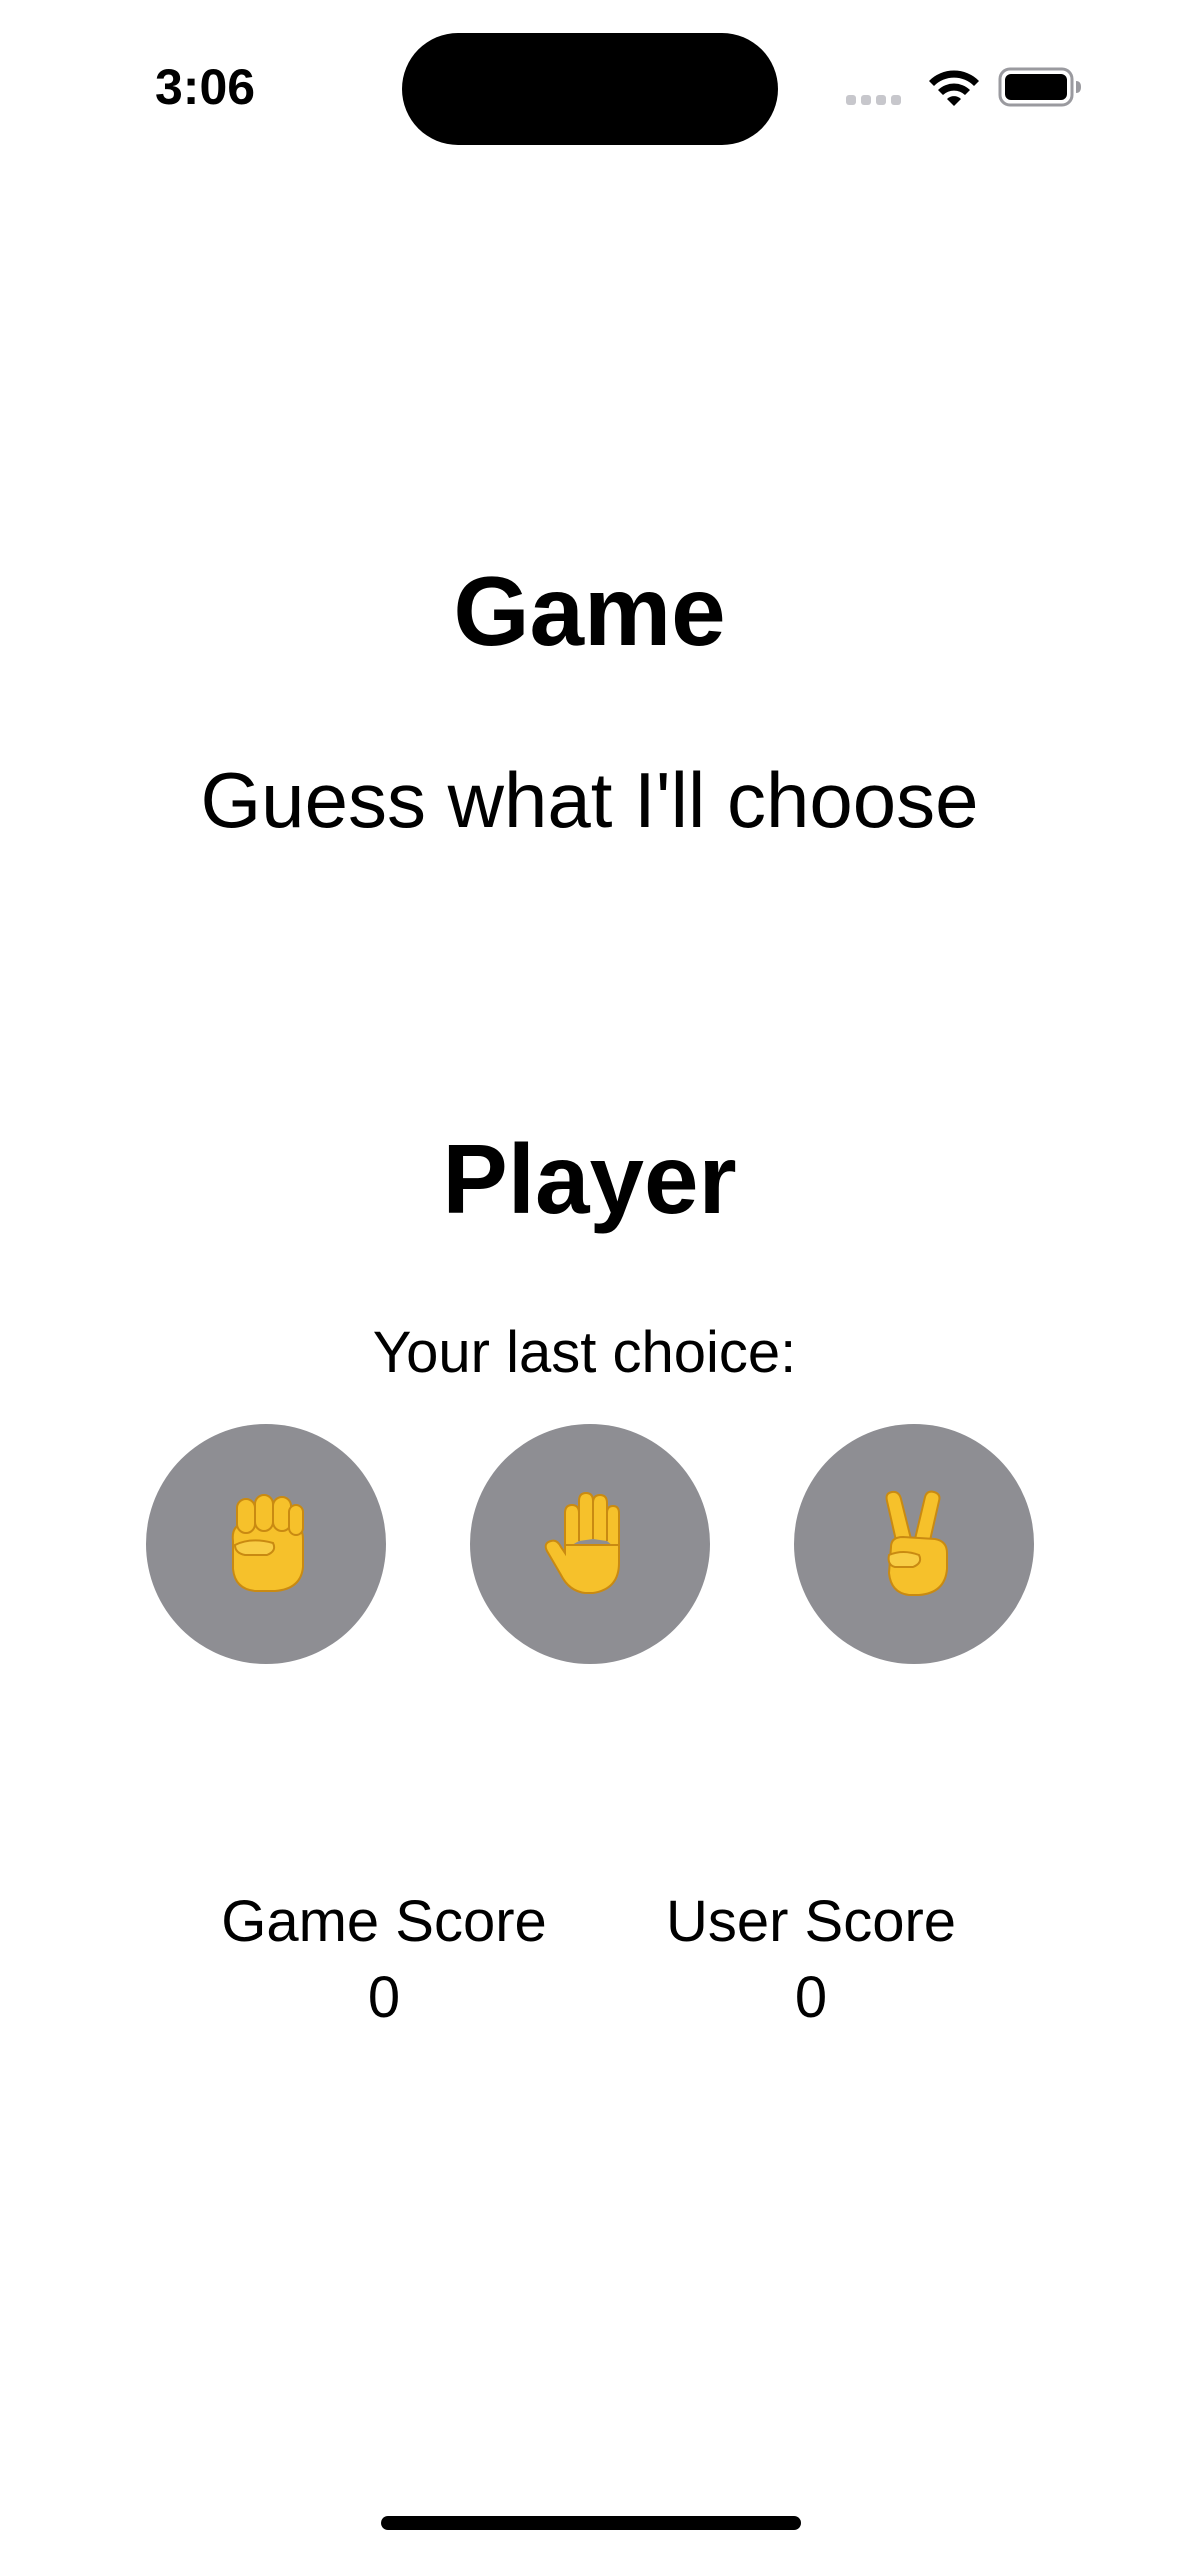 The image size is (1179, 2556). What do you see at coordinates (591, 2523) in the screenshot?
I see `home-indicator` at bounding box center [591, 2523].